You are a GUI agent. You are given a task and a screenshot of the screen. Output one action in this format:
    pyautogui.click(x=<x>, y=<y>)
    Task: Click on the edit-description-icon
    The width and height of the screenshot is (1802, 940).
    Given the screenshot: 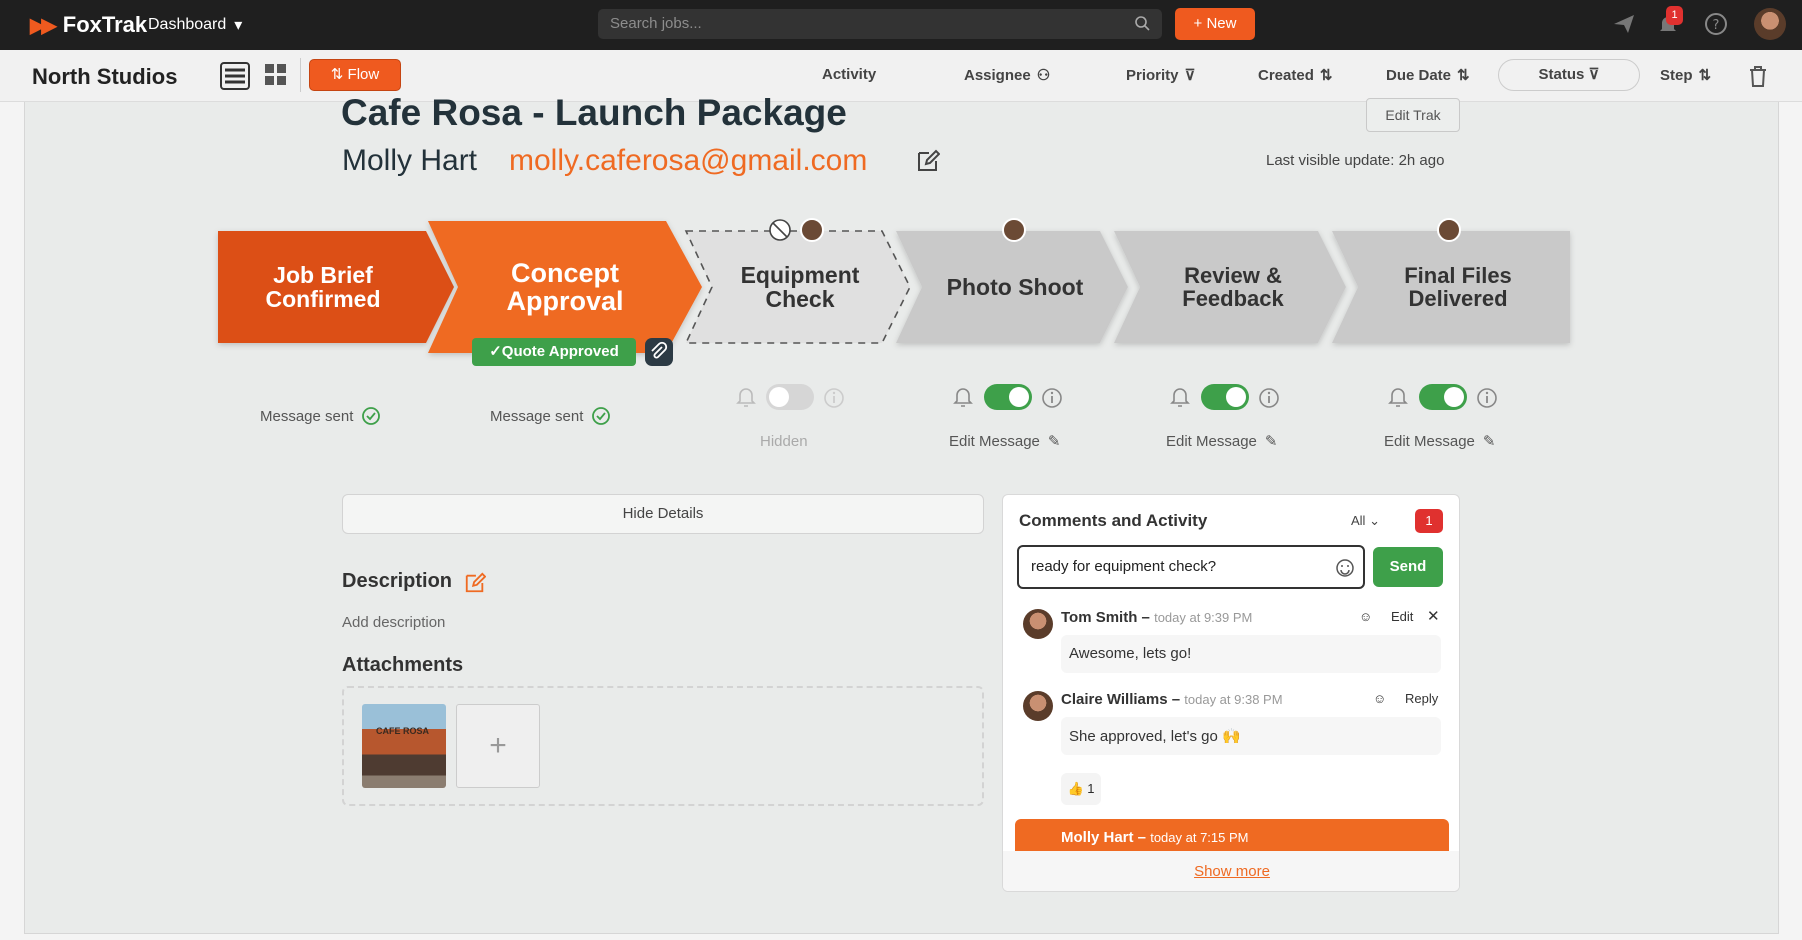 What is the action you would take?
    pyautogui.click(x=475, y=583)
    